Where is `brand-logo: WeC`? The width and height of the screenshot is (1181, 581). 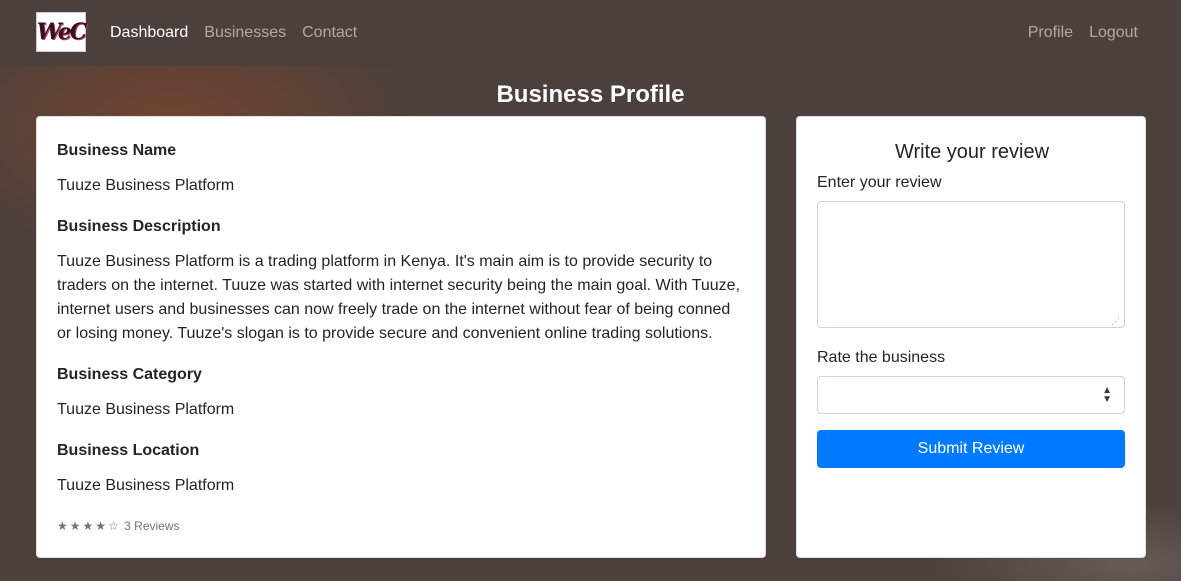
brand-logo: WeC is located at coordinates (61, 32).